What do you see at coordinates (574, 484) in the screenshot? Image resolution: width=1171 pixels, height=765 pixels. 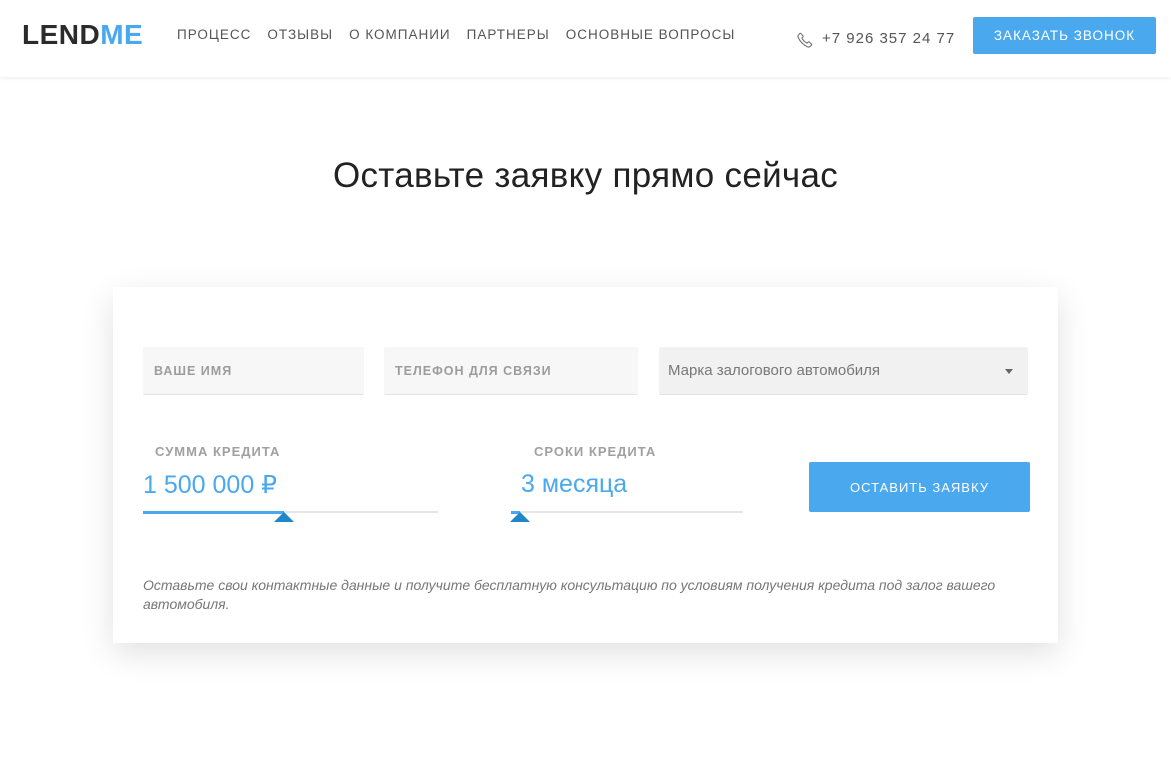 I see `term-value: 3 месяца` at bounding box center [574, 484].